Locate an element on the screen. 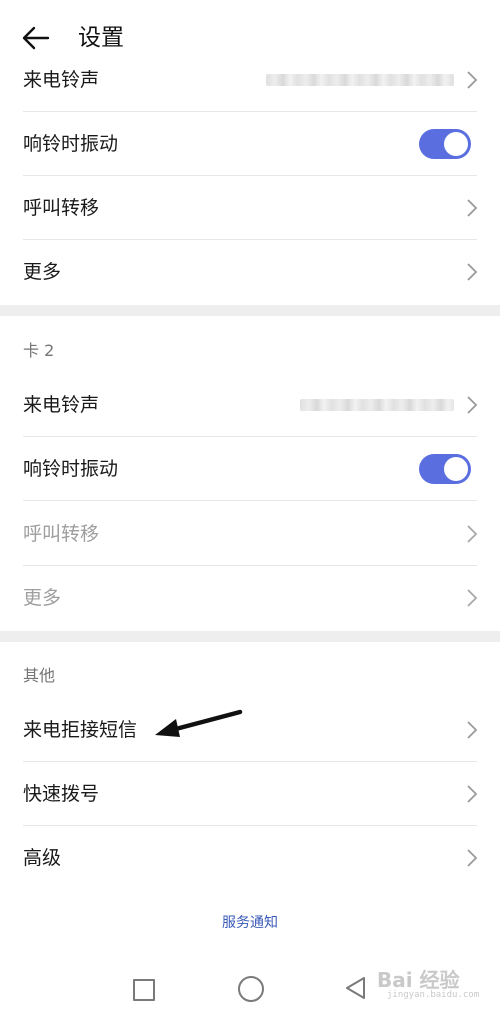  arrow-left-icon is located at coordinates (36, 38).